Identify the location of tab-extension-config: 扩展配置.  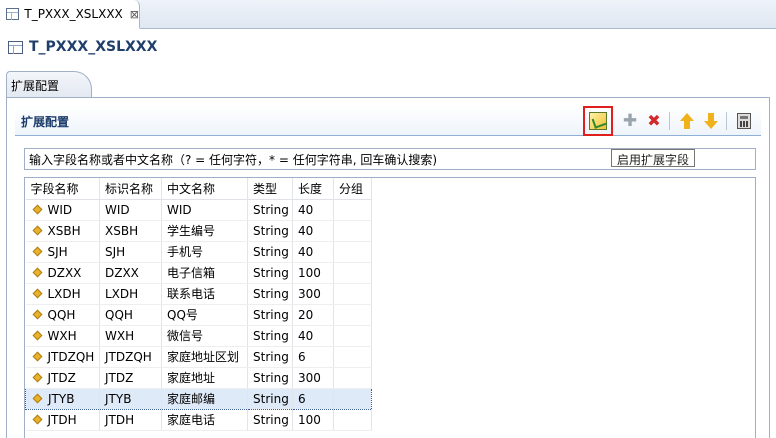
(49, 84).